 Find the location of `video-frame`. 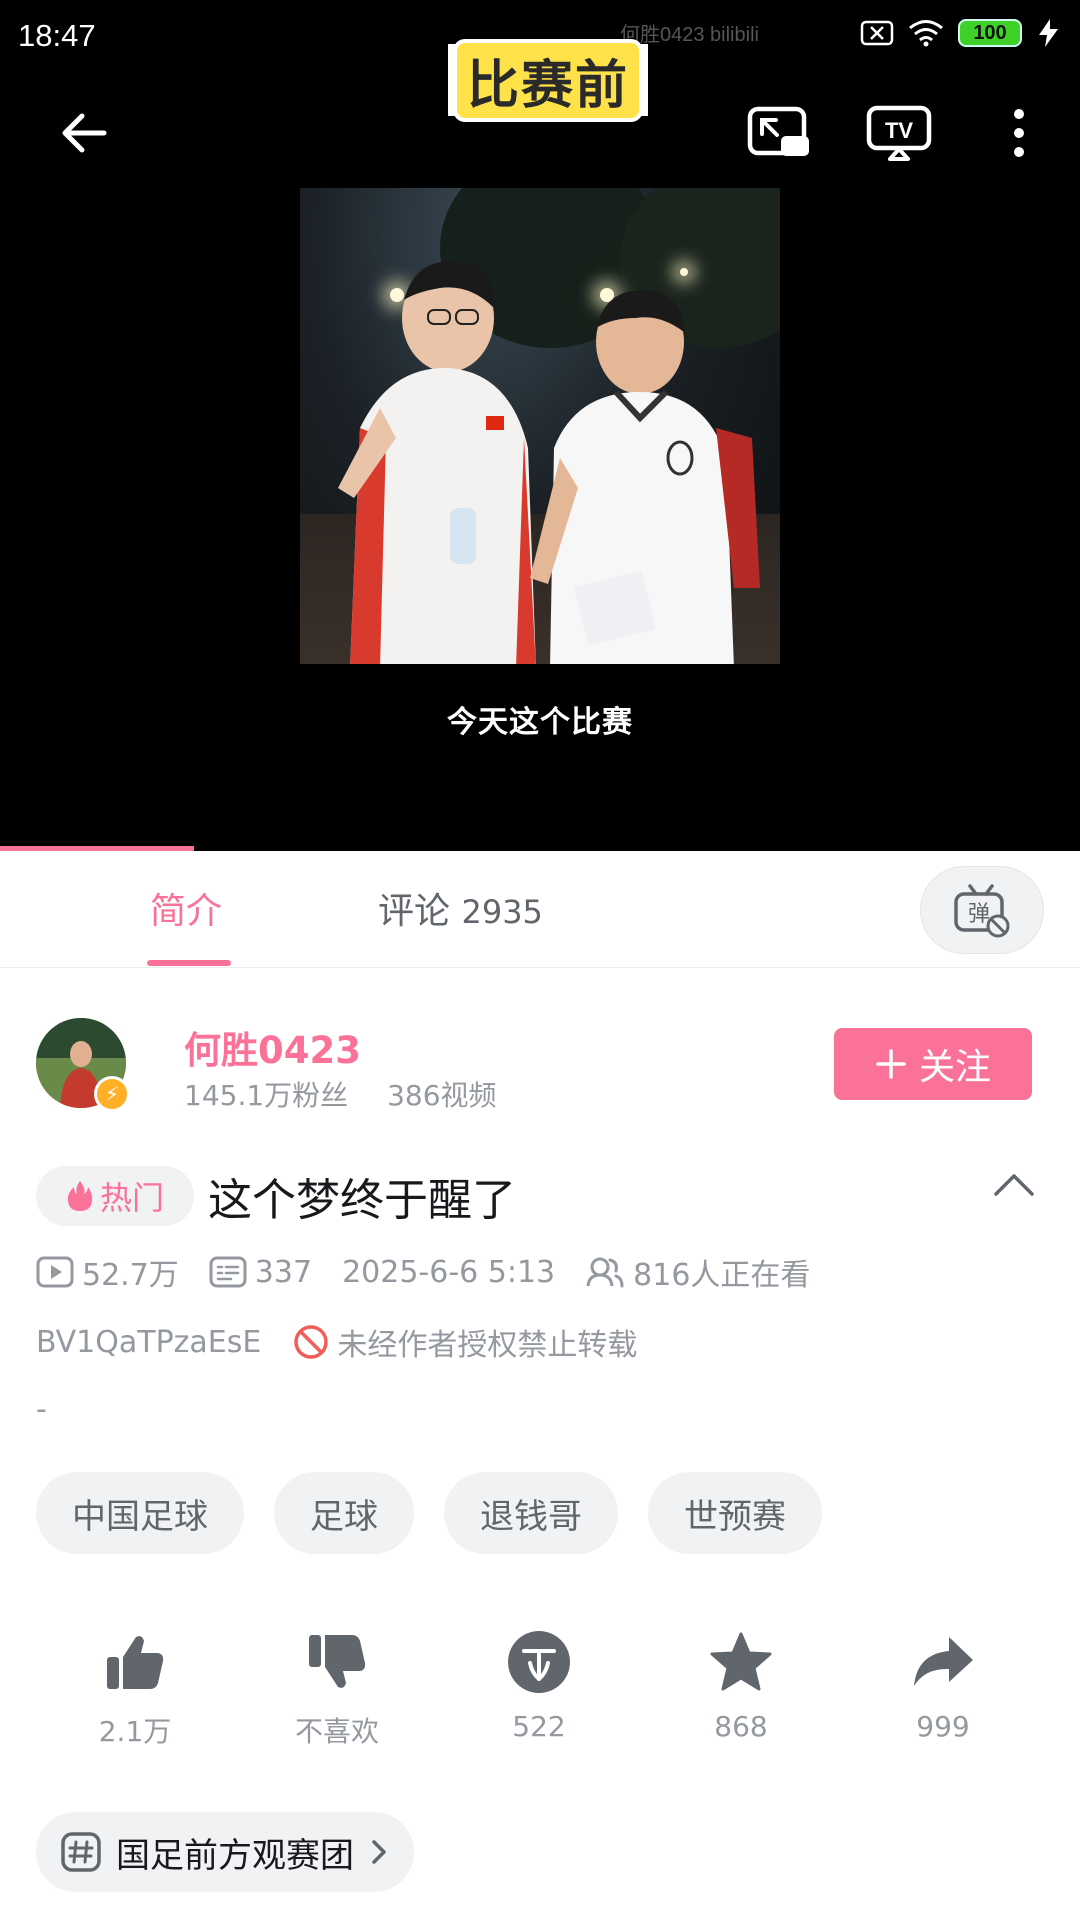

video-frame is located at coordinates (540, 426).